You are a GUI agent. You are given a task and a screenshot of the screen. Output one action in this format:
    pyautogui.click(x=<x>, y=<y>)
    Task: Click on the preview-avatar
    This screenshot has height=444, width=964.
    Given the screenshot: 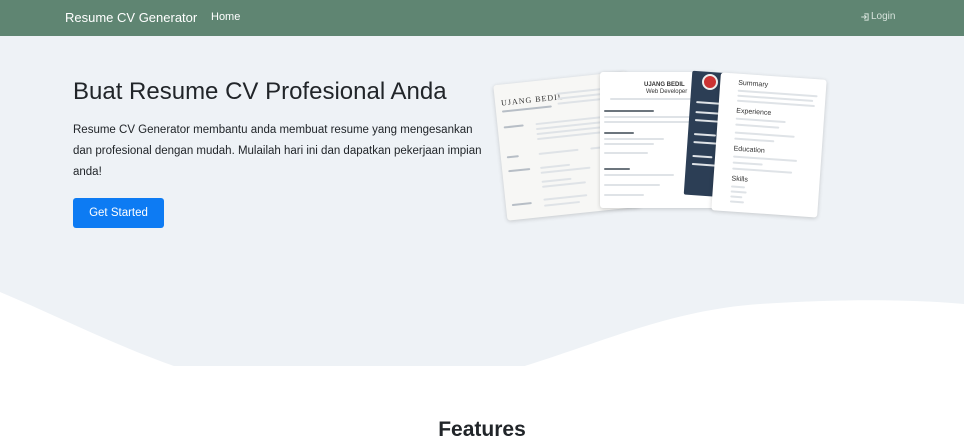 What is the action you would take?
    pyautogui.click(x=710, y=82)
    